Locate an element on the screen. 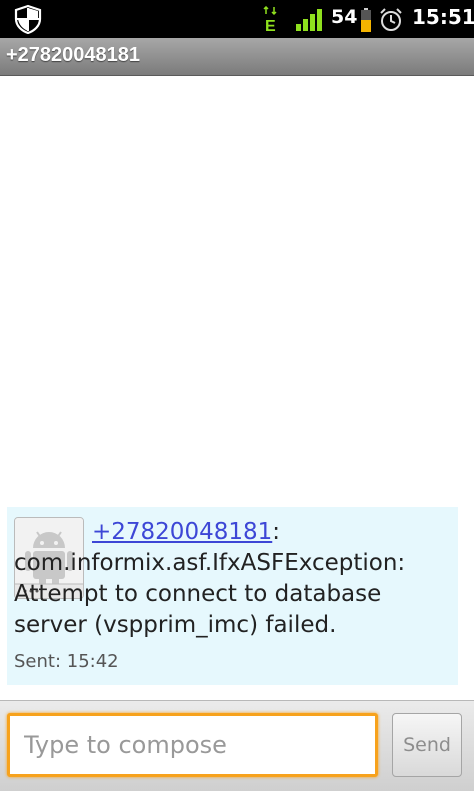 Image resolution: width=474 pixels, height=791 pixels. compose-field-frame is located at coordinates (192, 745).